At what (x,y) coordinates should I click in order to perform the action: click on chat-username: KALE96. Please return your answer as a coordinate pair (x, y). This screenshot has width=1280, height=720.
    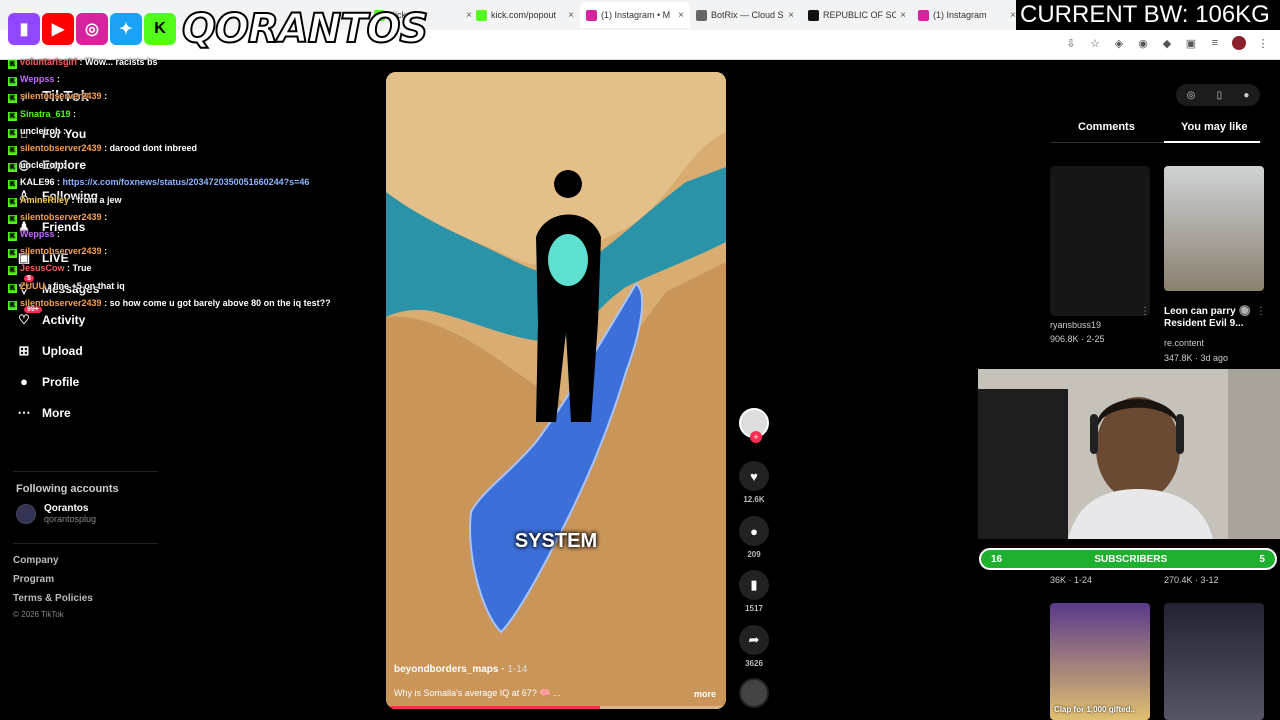
    Looking at the image, I should click on (37, 182).